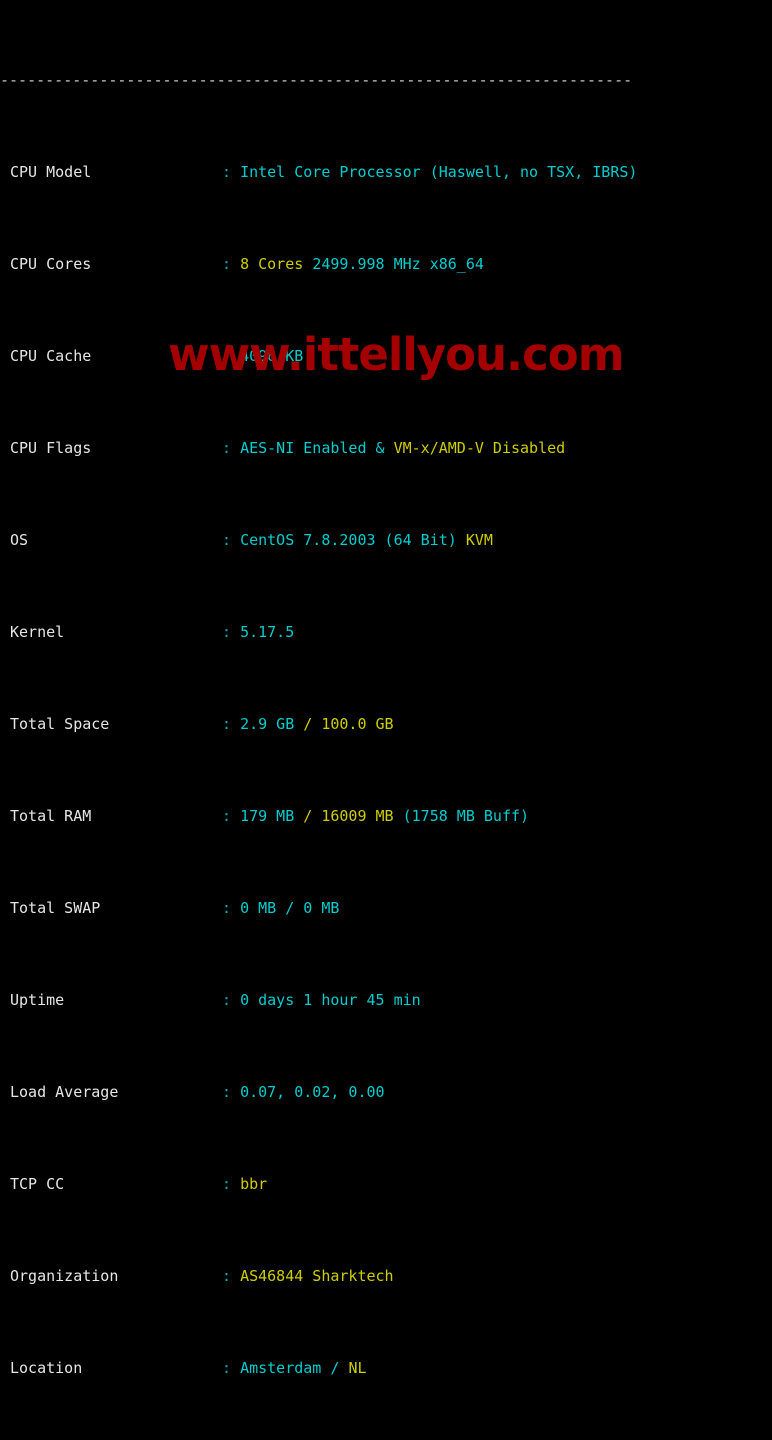  I want to click on value-space-used: 2.9 GB, so click(267, 724).